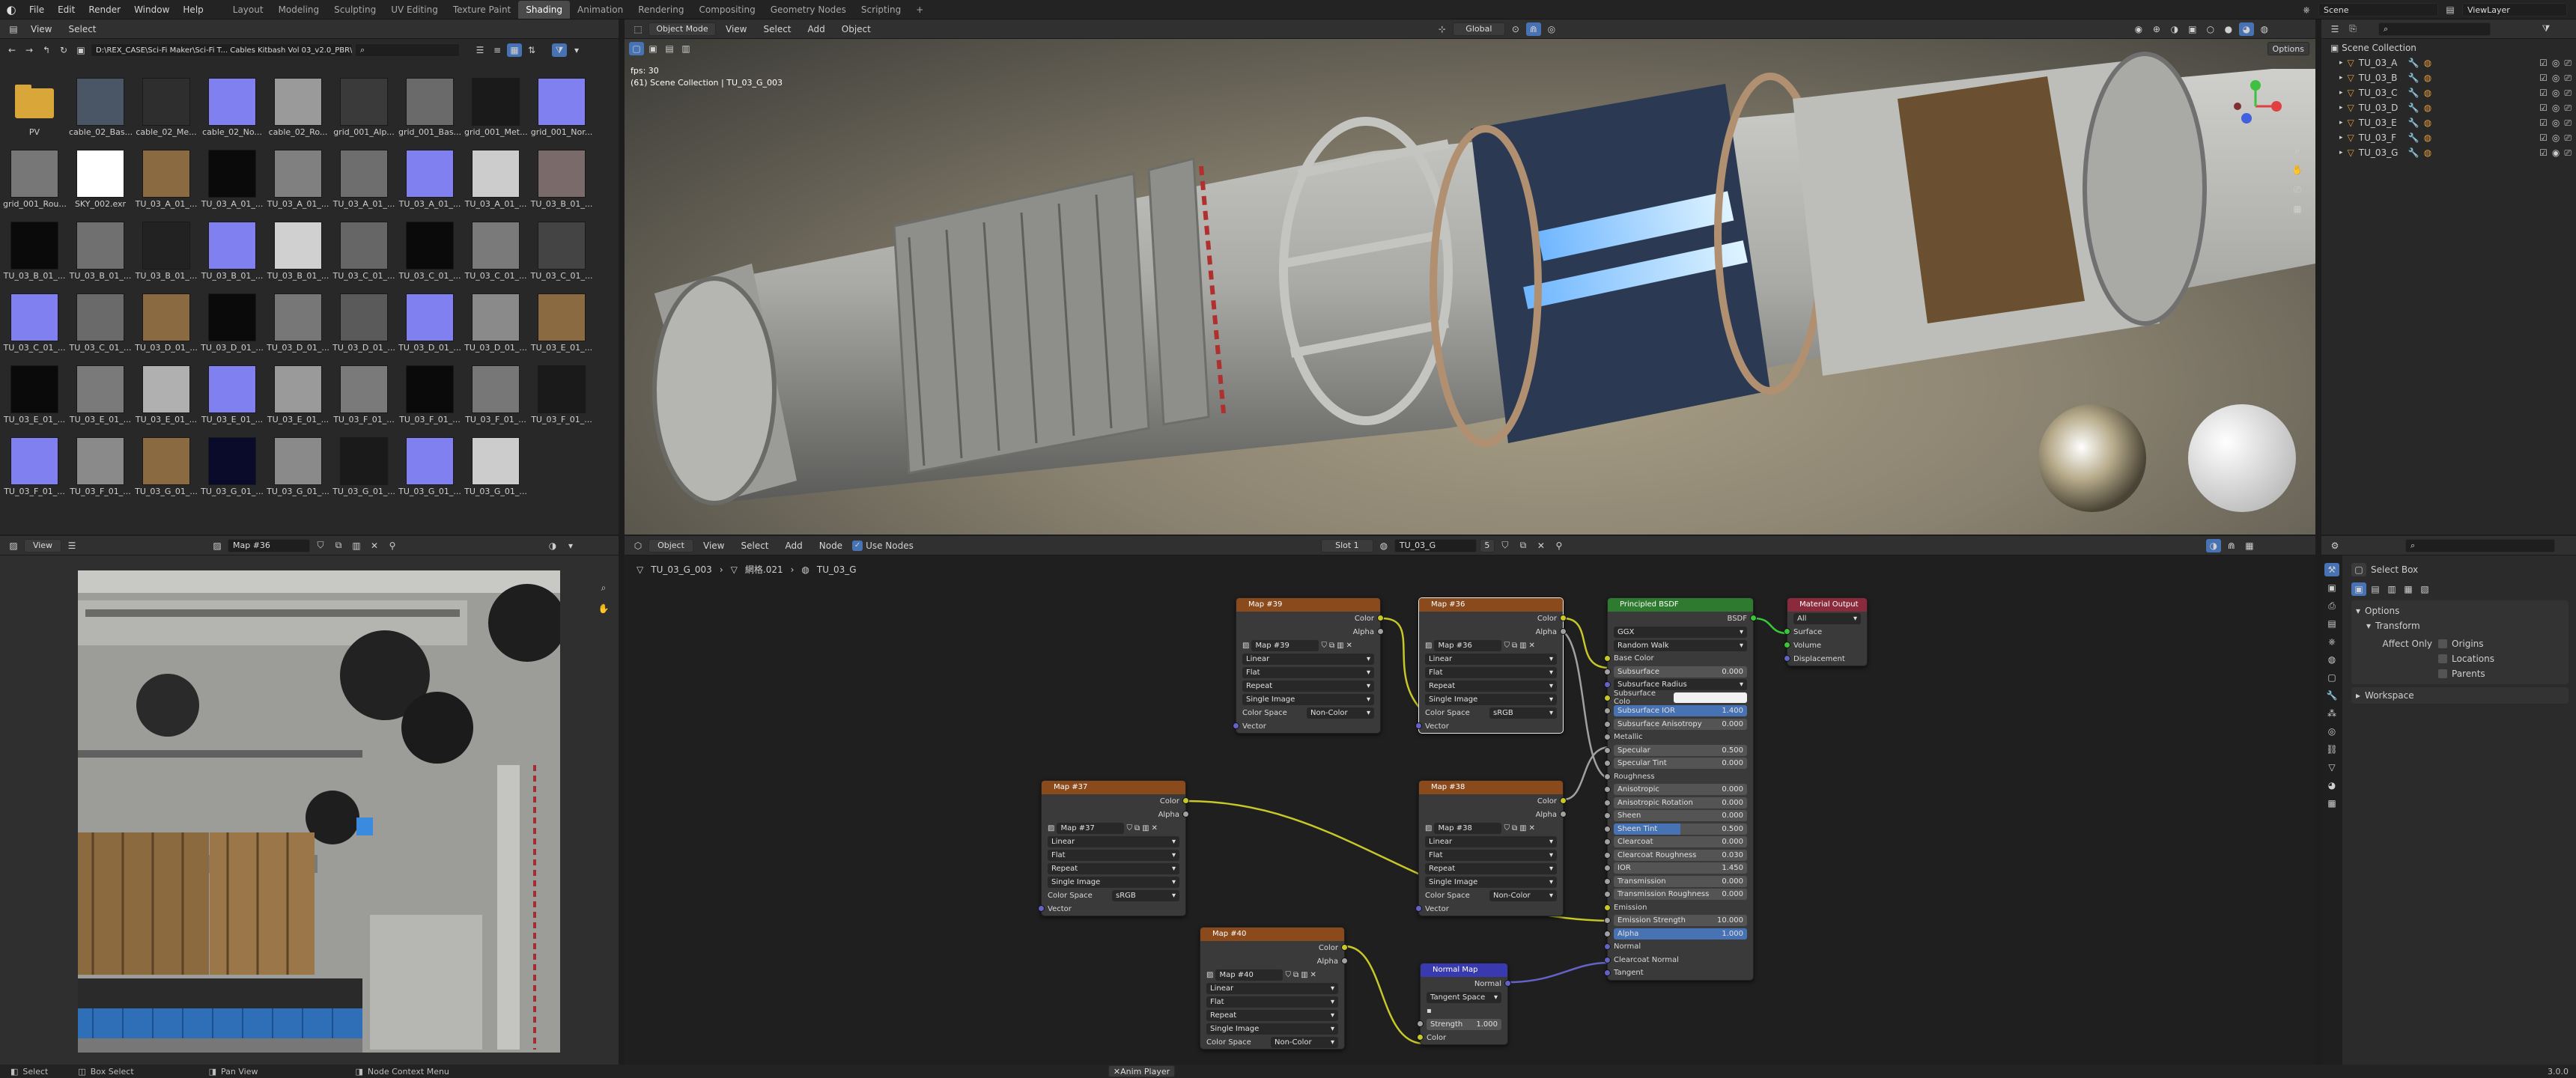  Describe the element at coordinates (66, 9) in the screenshot. I see `menu-edit: Edit` at that location.